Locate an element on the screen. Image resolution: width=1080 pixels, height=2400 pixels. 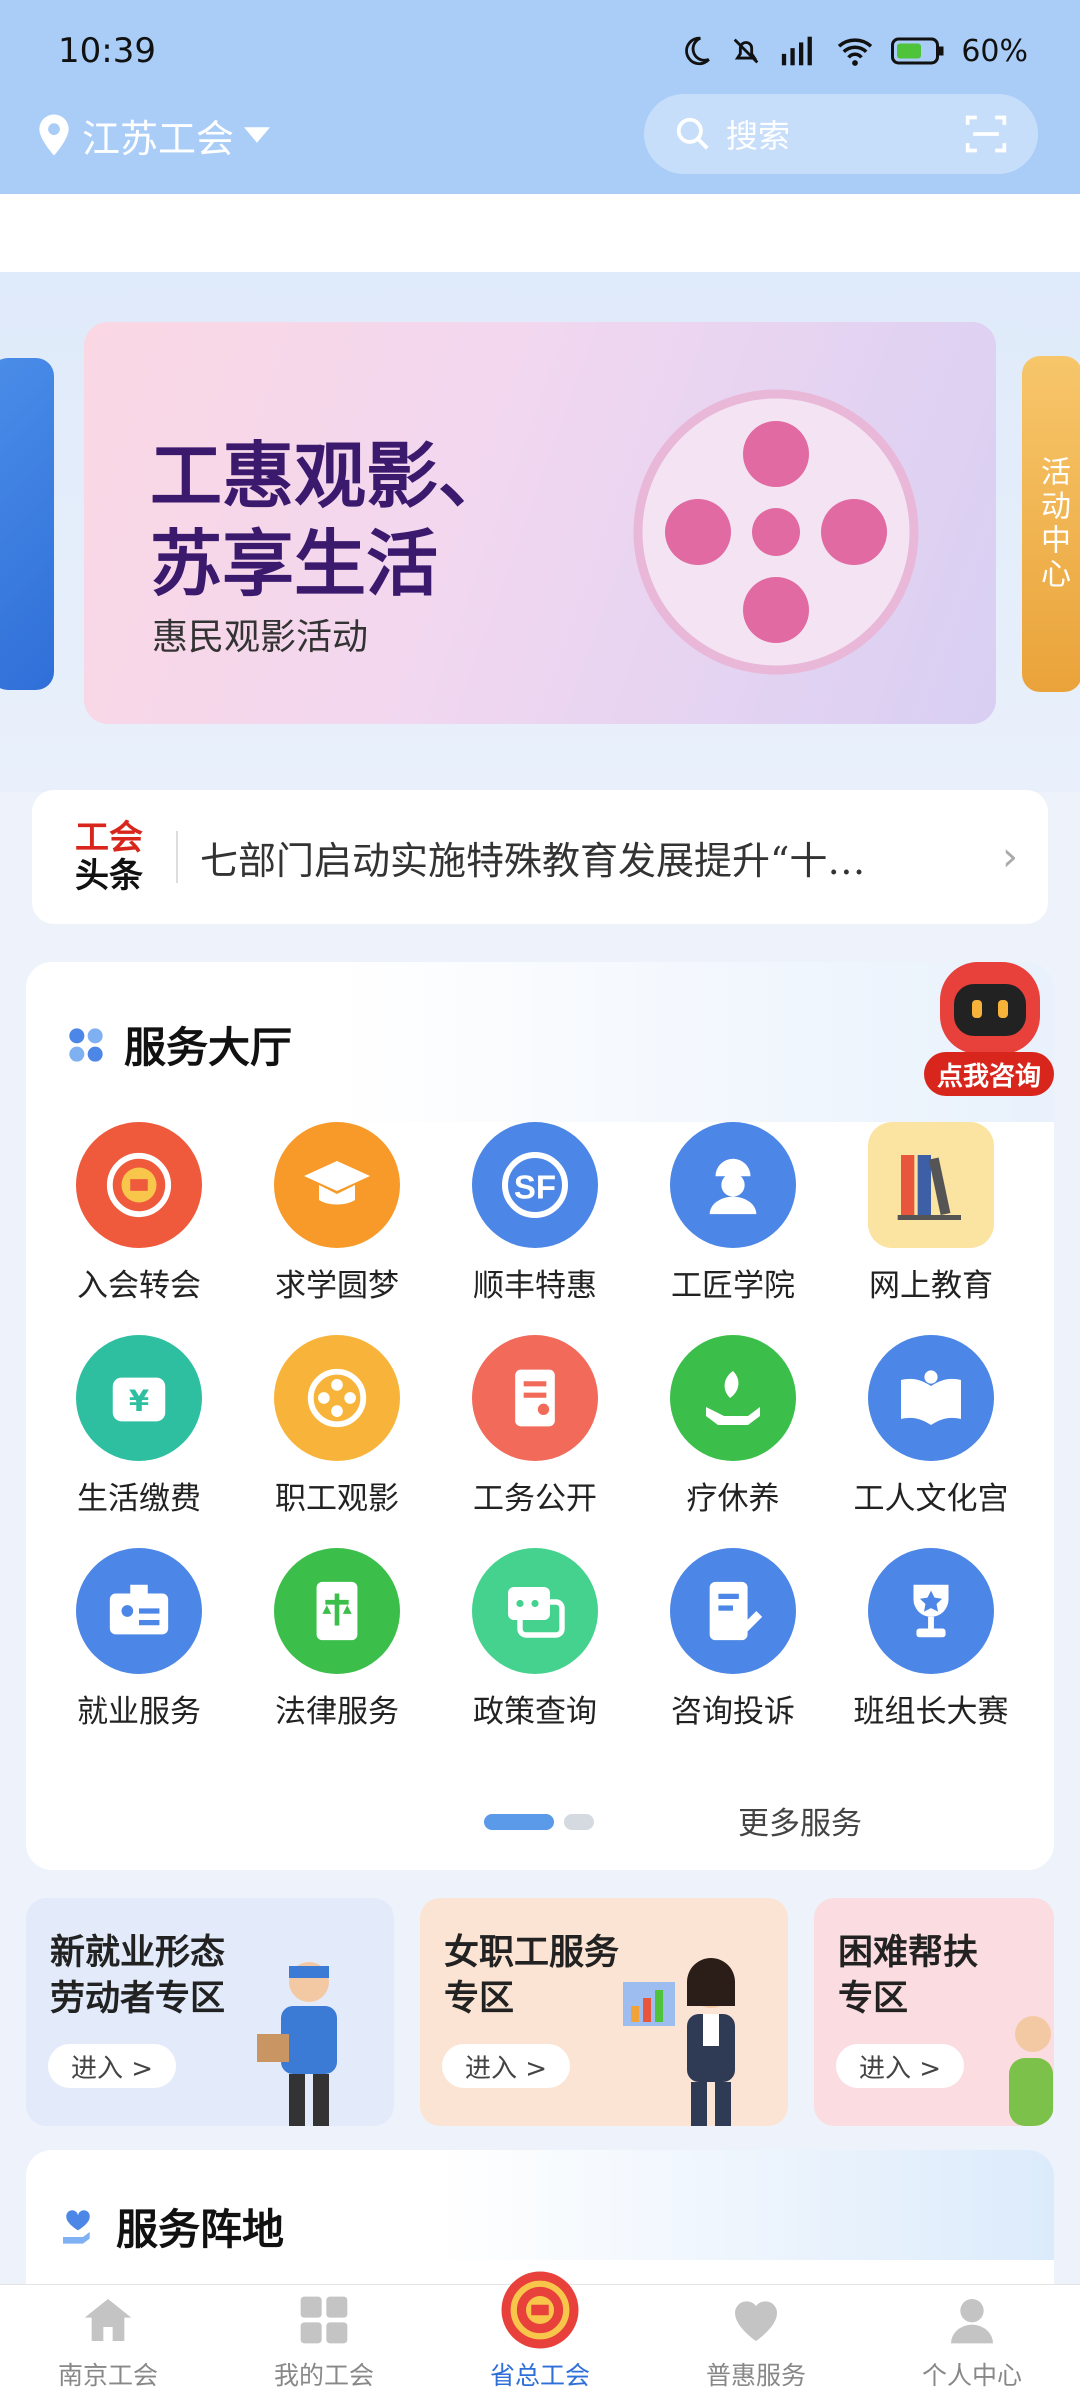
nav-item-label: 南京工会 is located at coordinates (107, 2375).